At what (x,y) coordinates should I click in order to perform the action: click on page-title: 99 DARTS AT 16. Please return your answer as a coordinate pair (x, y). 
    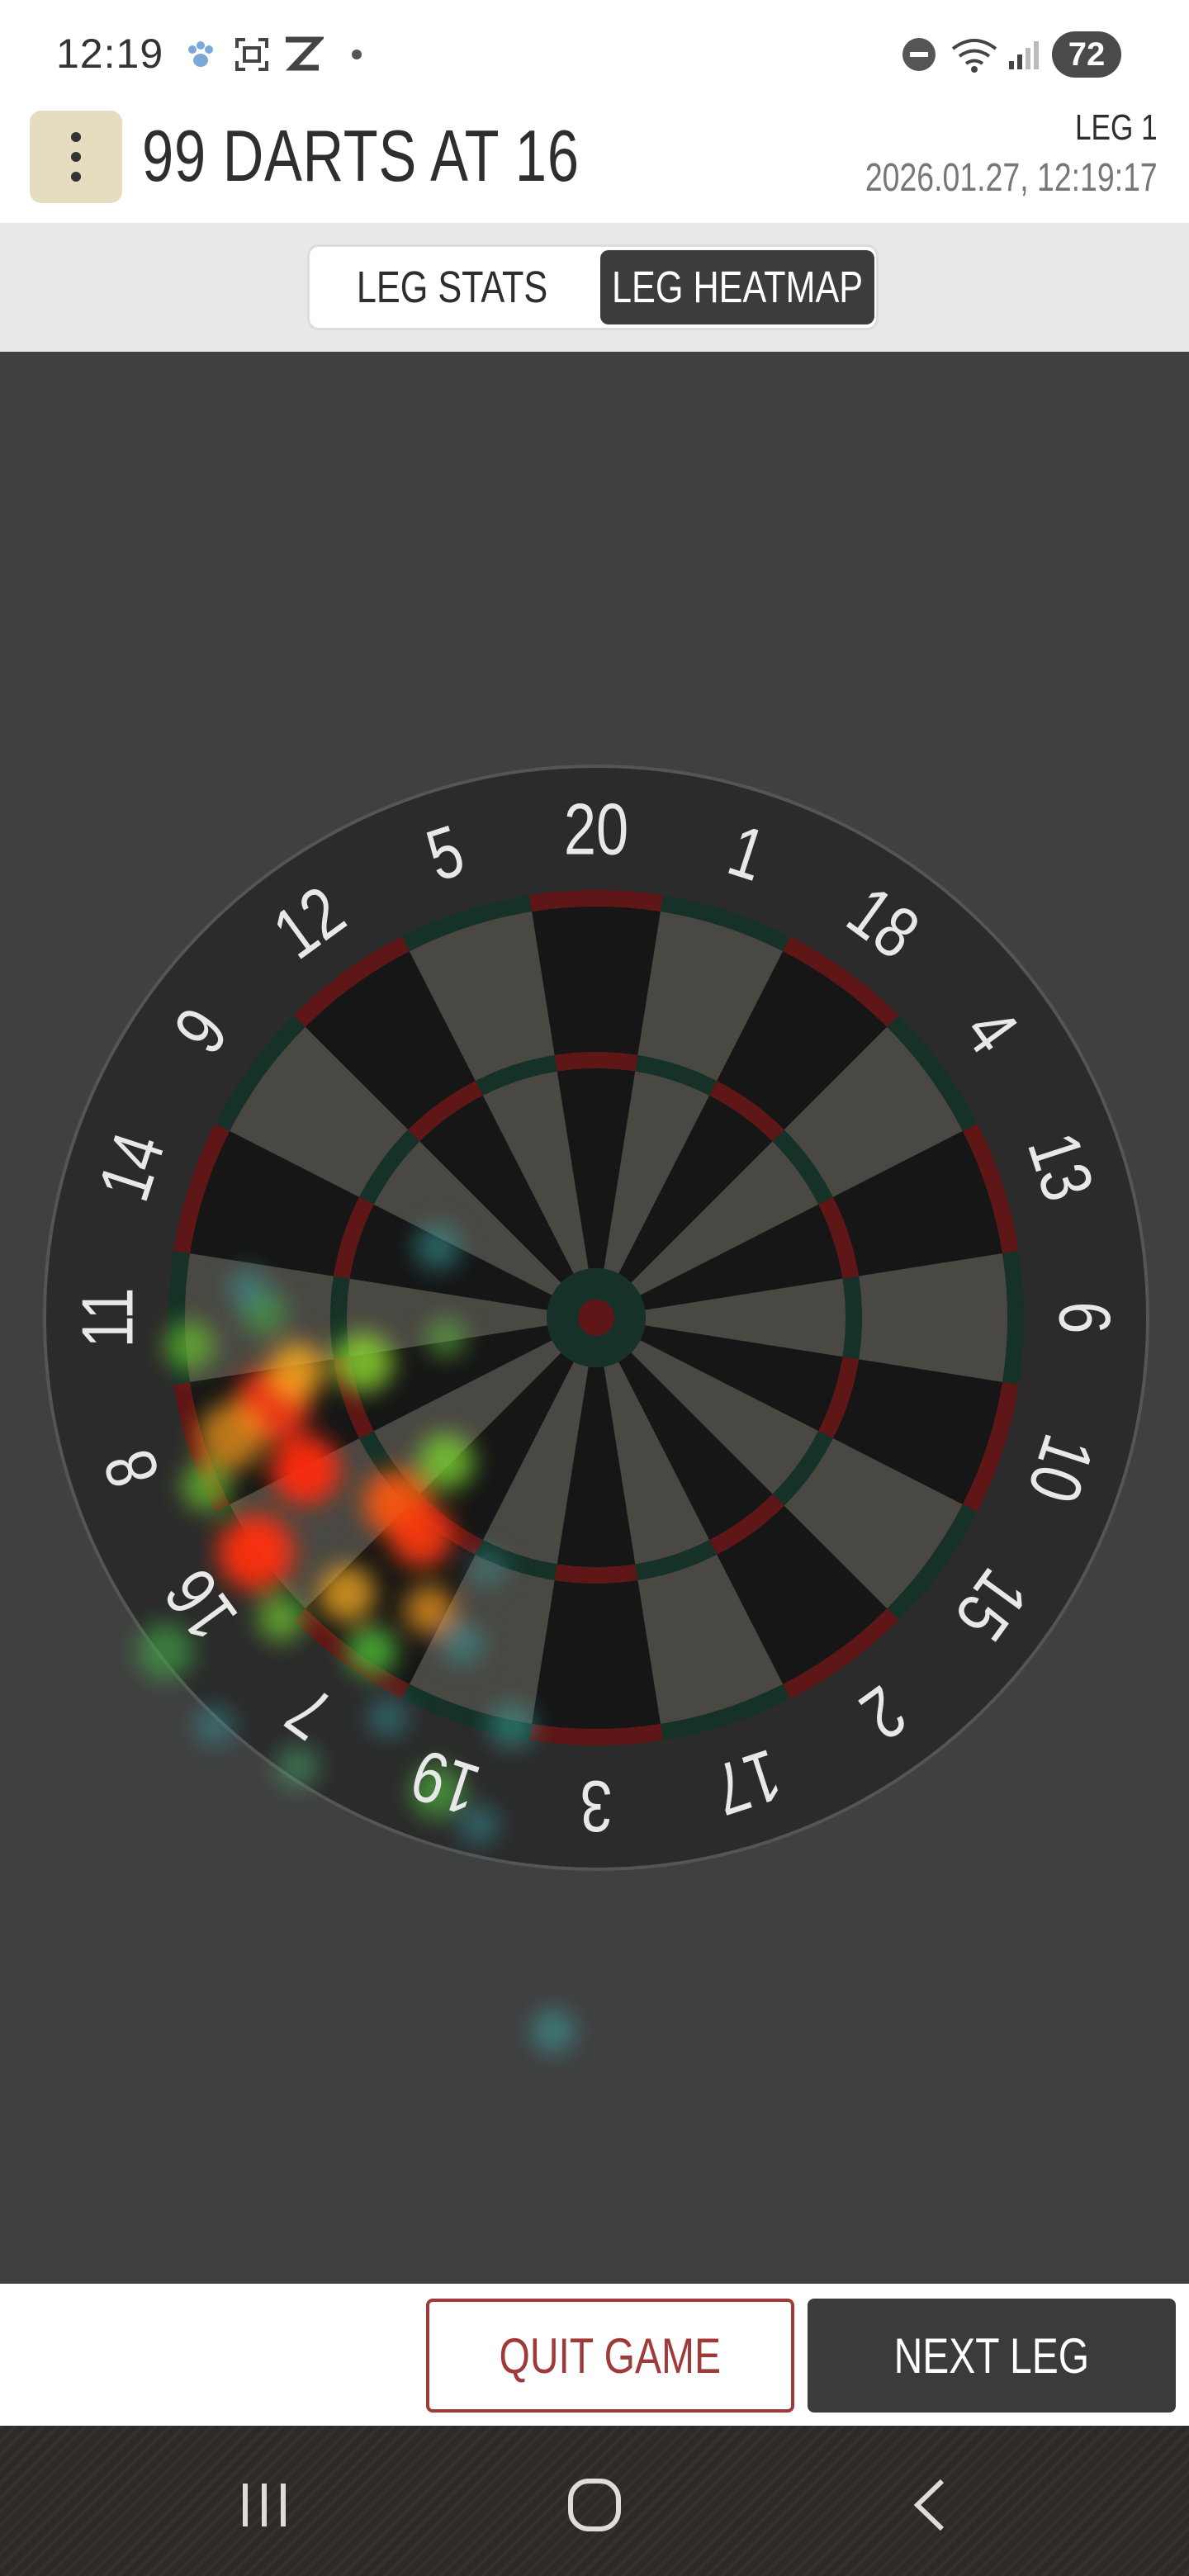
    Looking at the image, I should click on (361, 156).